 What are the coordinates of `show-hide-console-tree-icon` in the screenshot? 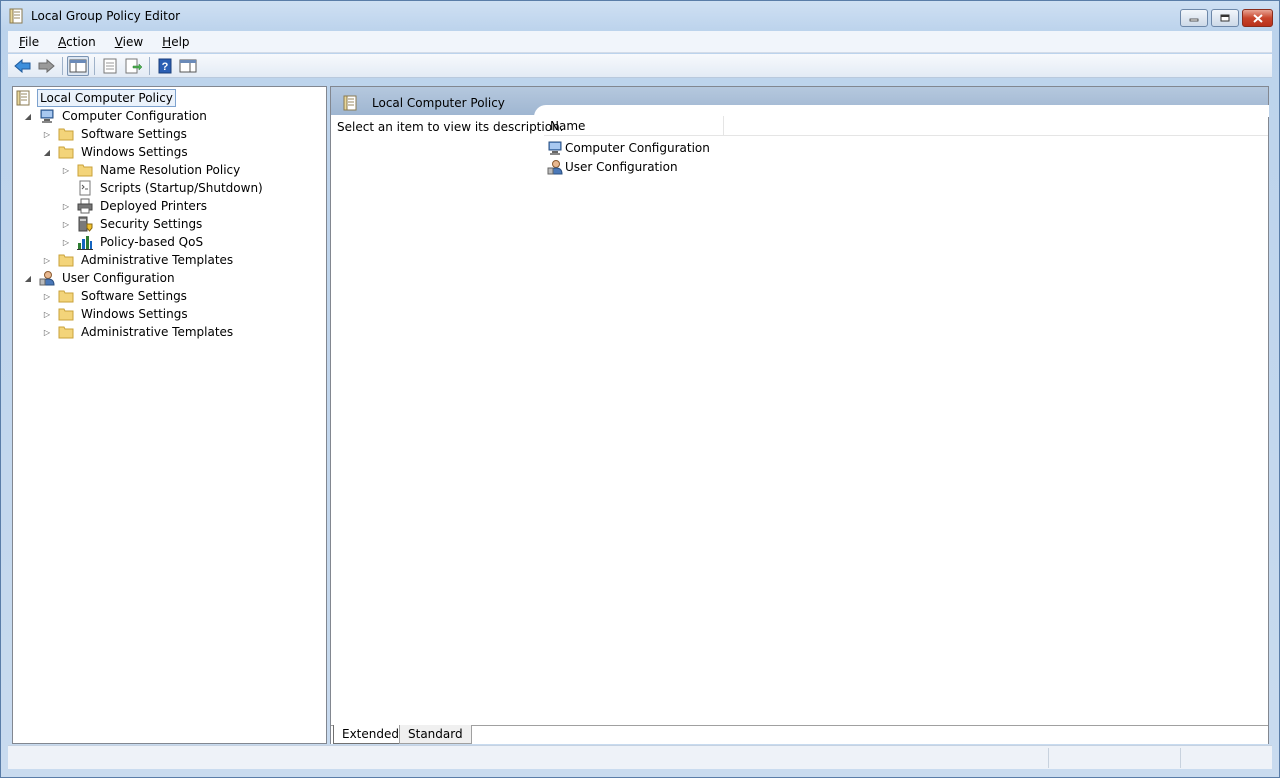 It's located at (78, 65).